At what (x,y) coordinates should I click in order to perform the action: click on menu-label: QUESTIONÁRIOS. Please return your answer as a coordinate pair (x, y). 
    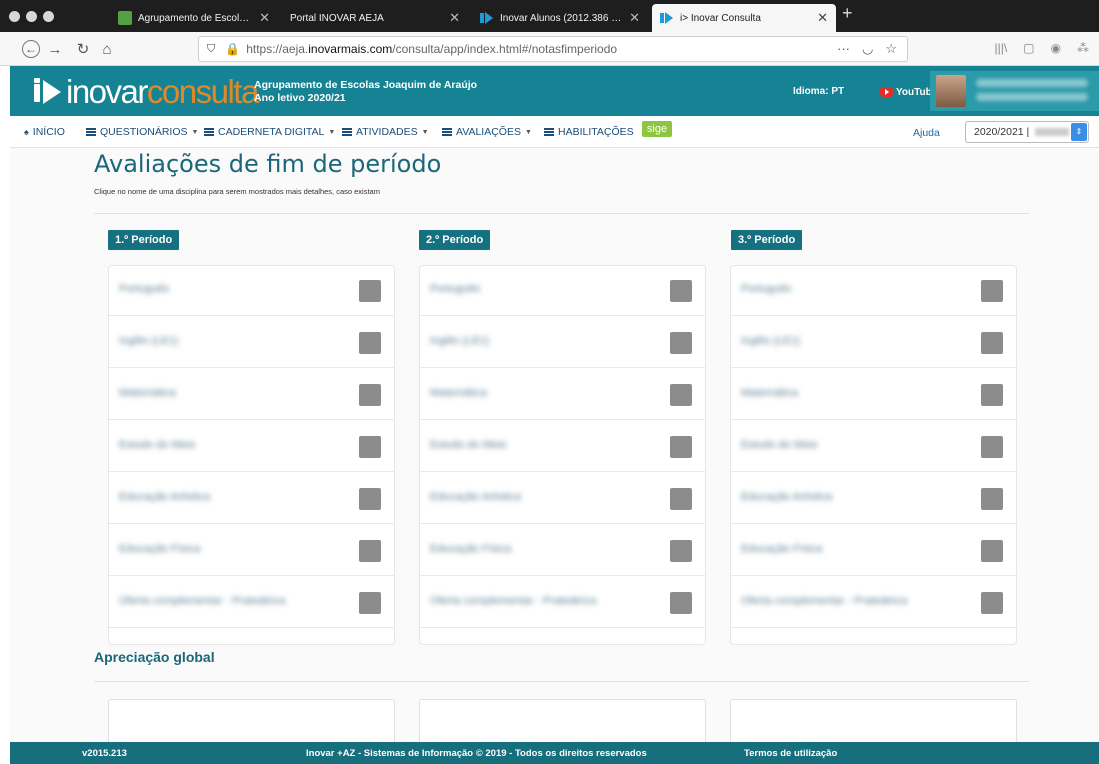
    Looking at the image, I should click on (144, 132).